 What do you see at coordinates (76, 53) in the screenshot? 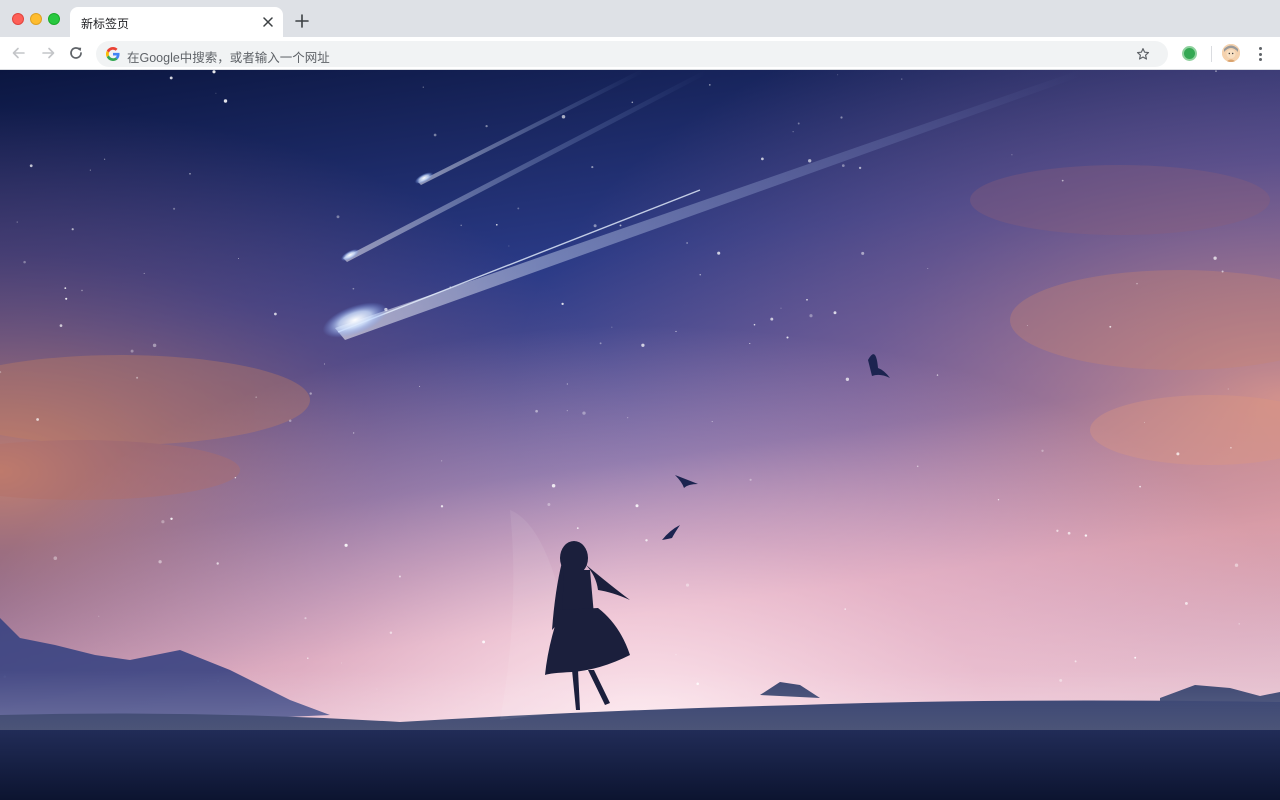
I see `reload-button` at bounding box center [76, 53].